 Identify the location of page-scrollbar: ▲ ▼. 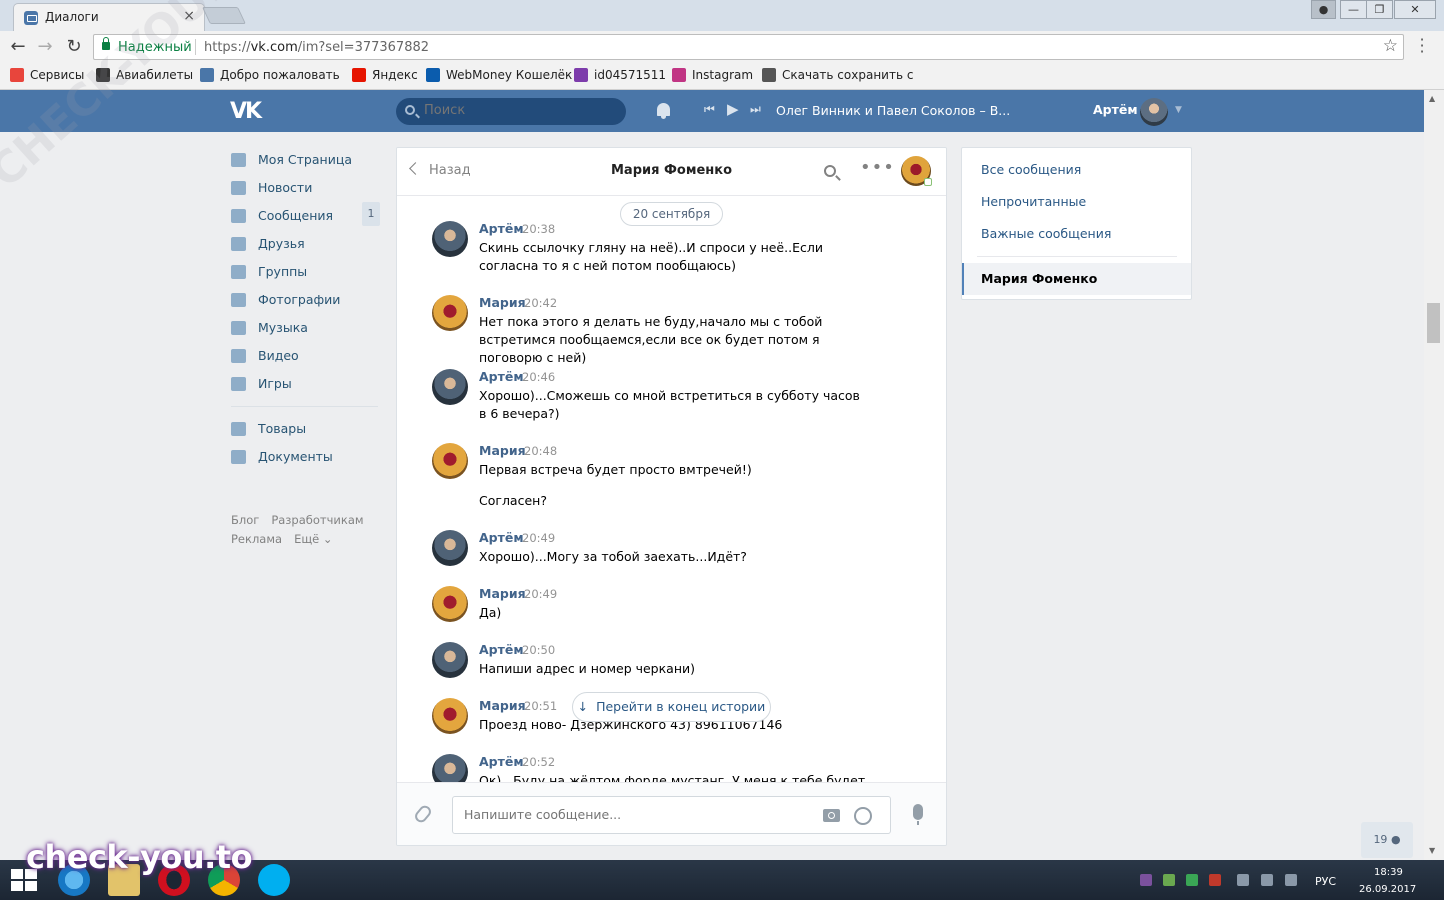
(1434, 475).